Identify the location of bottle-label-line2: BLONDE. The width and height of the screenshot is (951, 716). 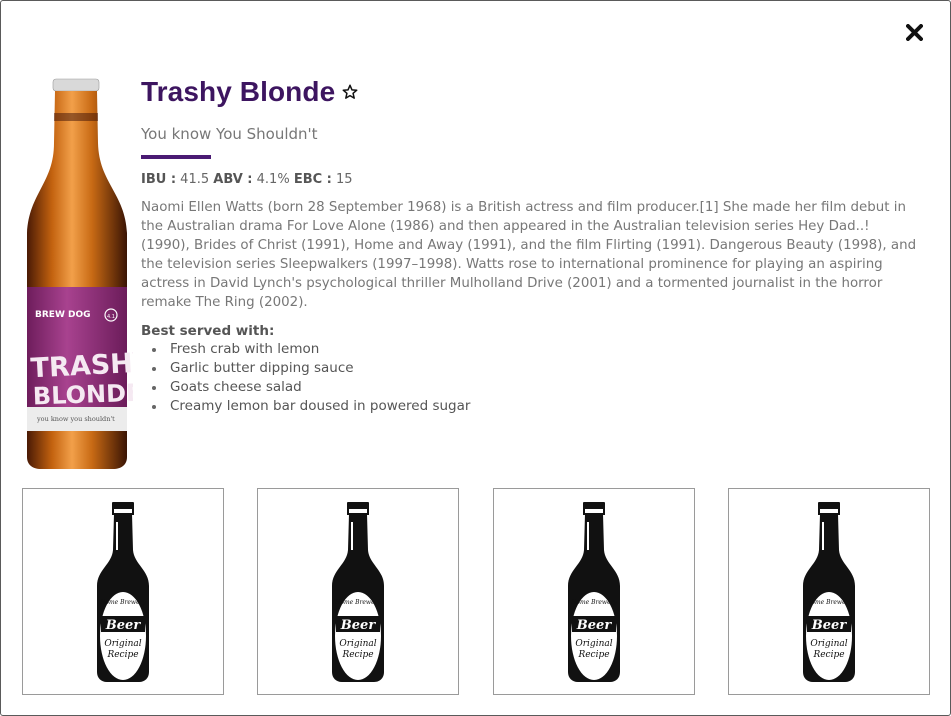
(82, 395).